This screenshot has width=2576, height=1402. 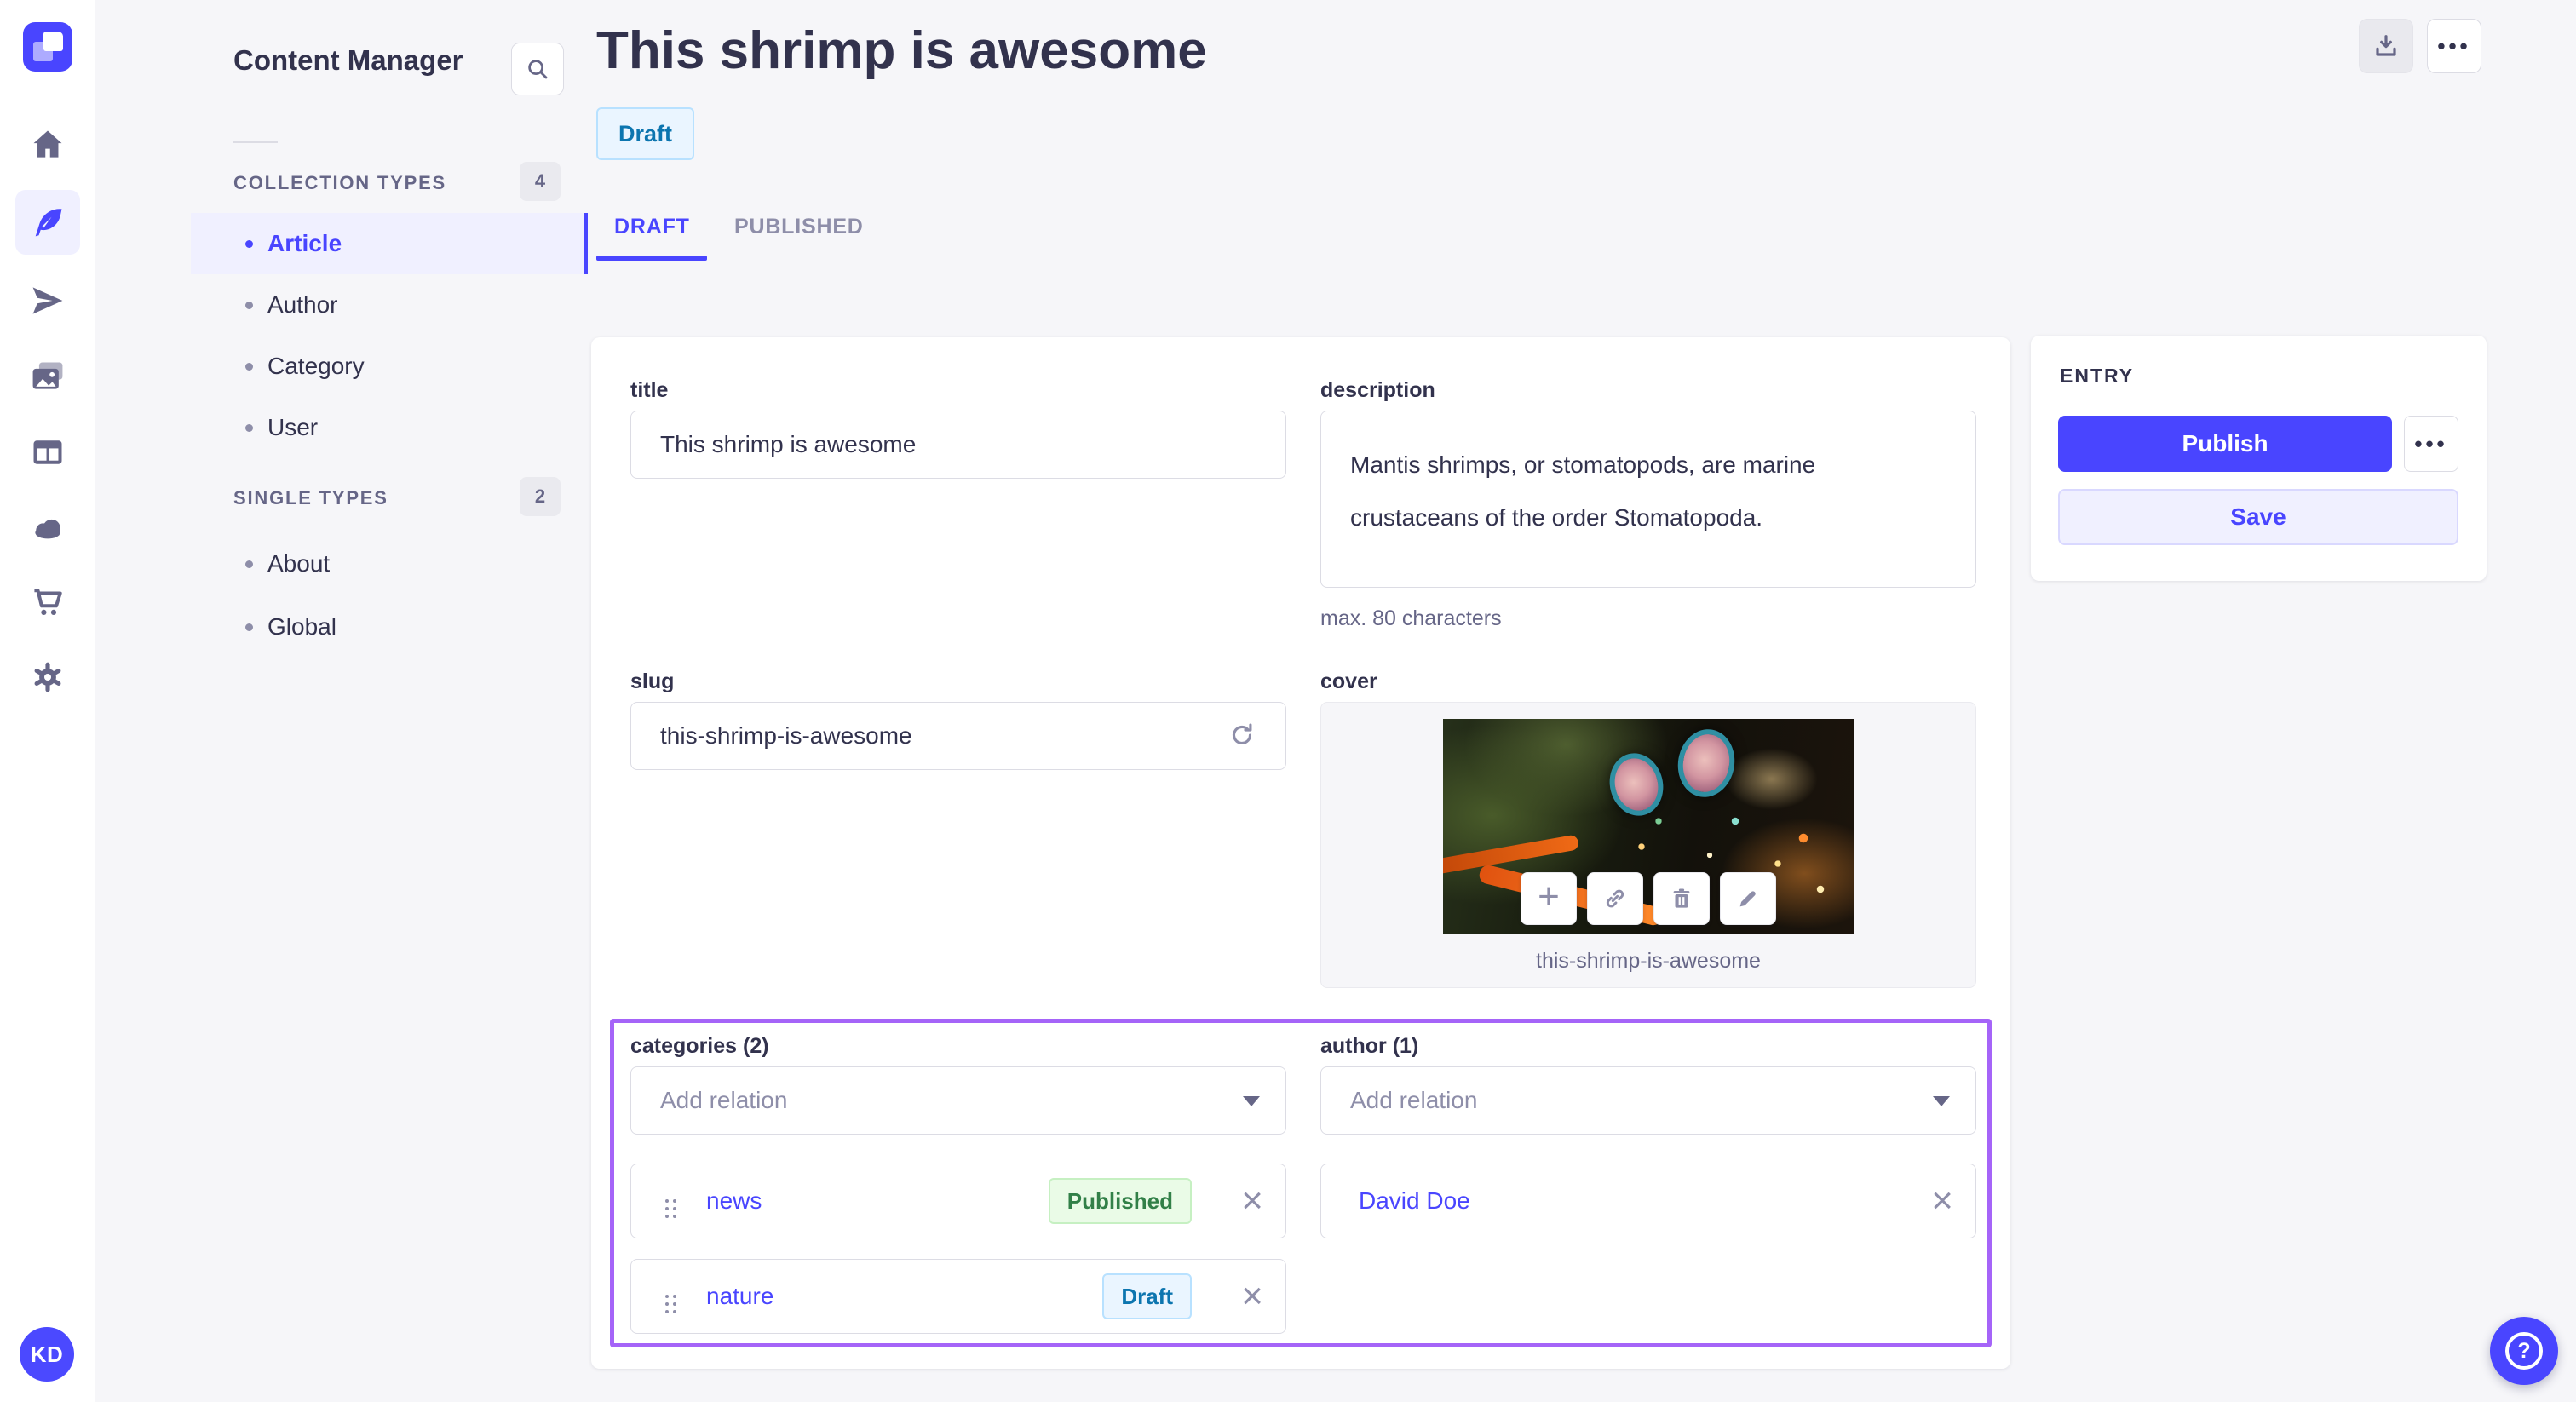 I want to click on copy-link-button, so click(x=1615, y=899).